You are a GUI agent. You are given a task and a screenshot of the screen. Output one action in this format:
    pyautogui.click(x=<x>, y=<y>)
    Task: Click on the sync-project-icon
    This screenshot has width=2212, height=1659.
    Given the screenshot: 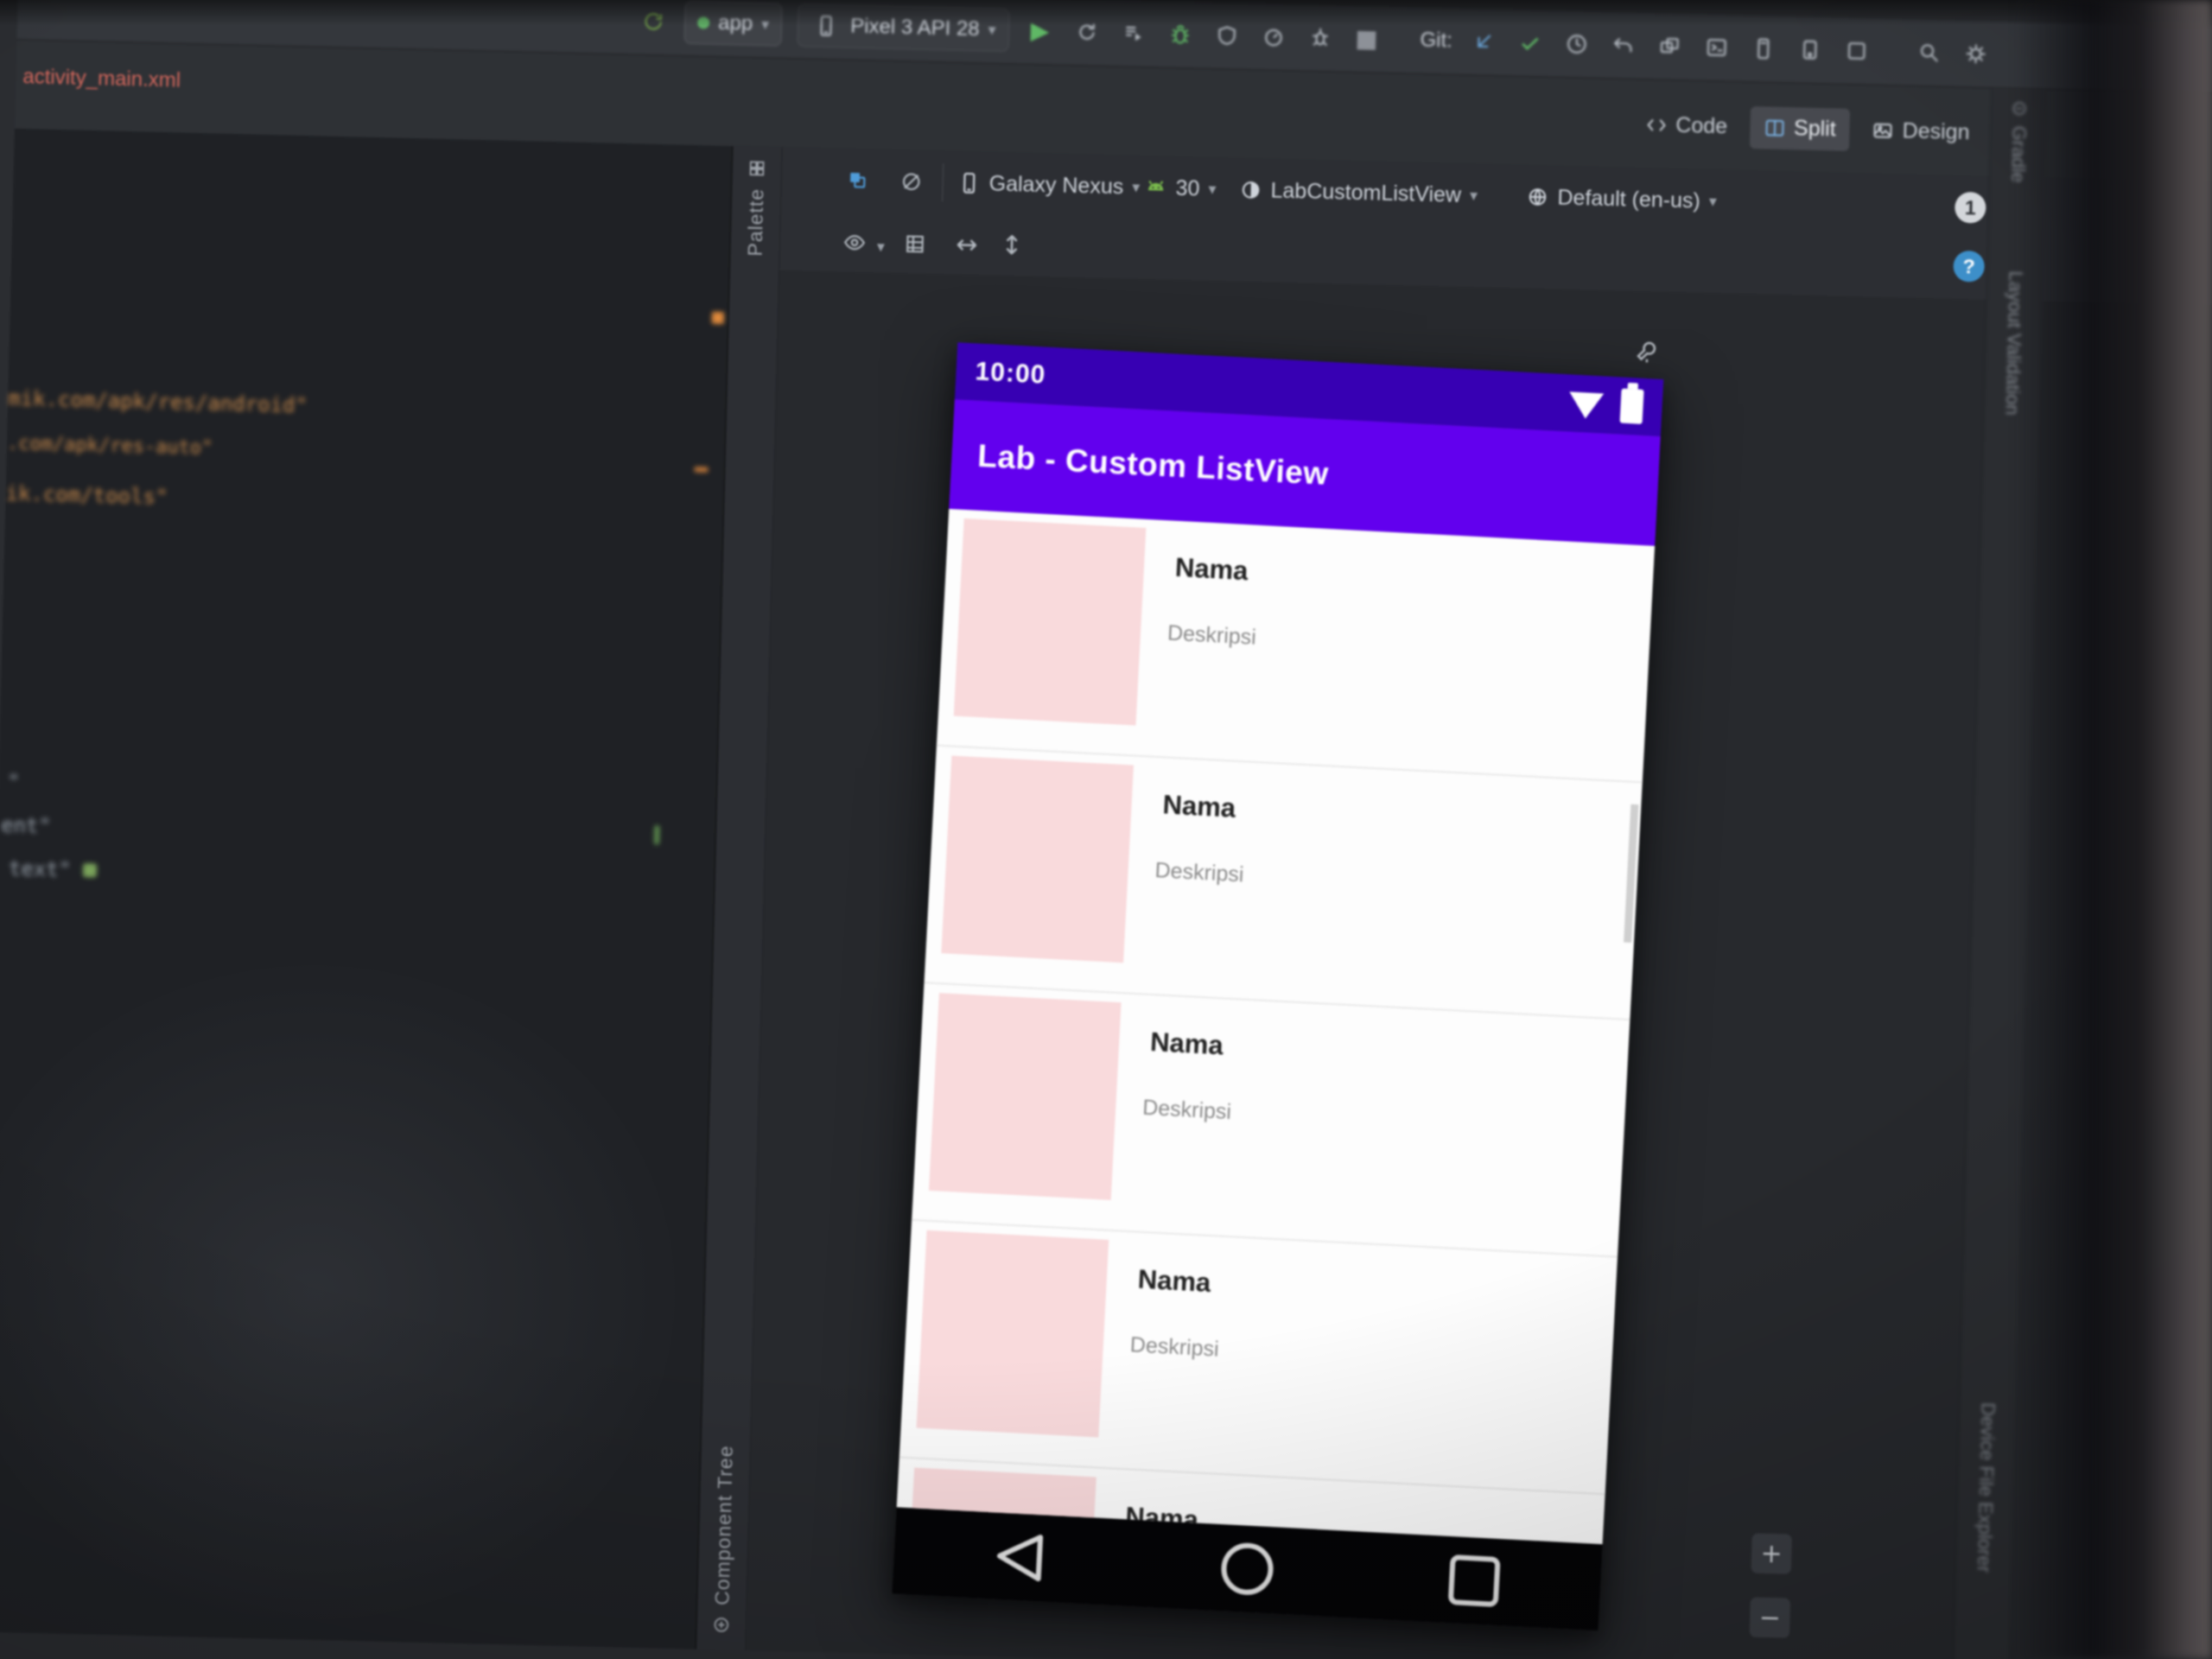 What is the action you would take?
    pyautogui.click(x=654, y=22)
    